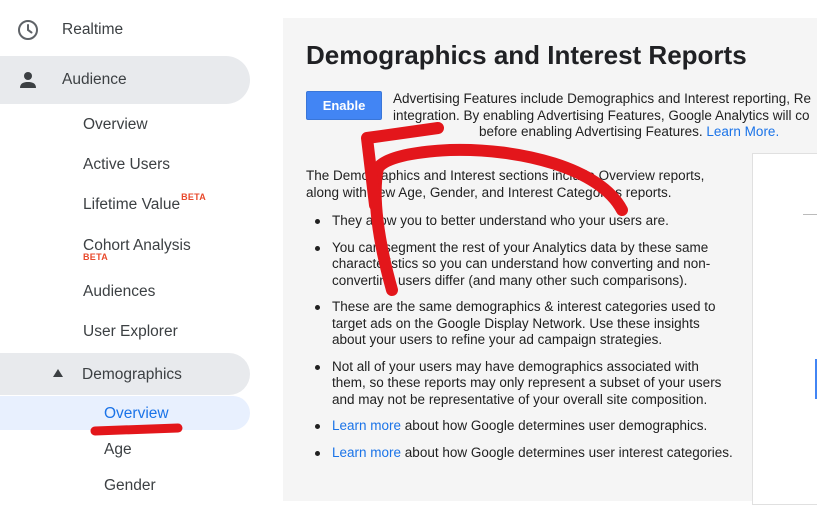  What do you see at coordinates (344, 105) in the screenshot?
I see `enable-button: Enable` at bounding box center [344, 105].